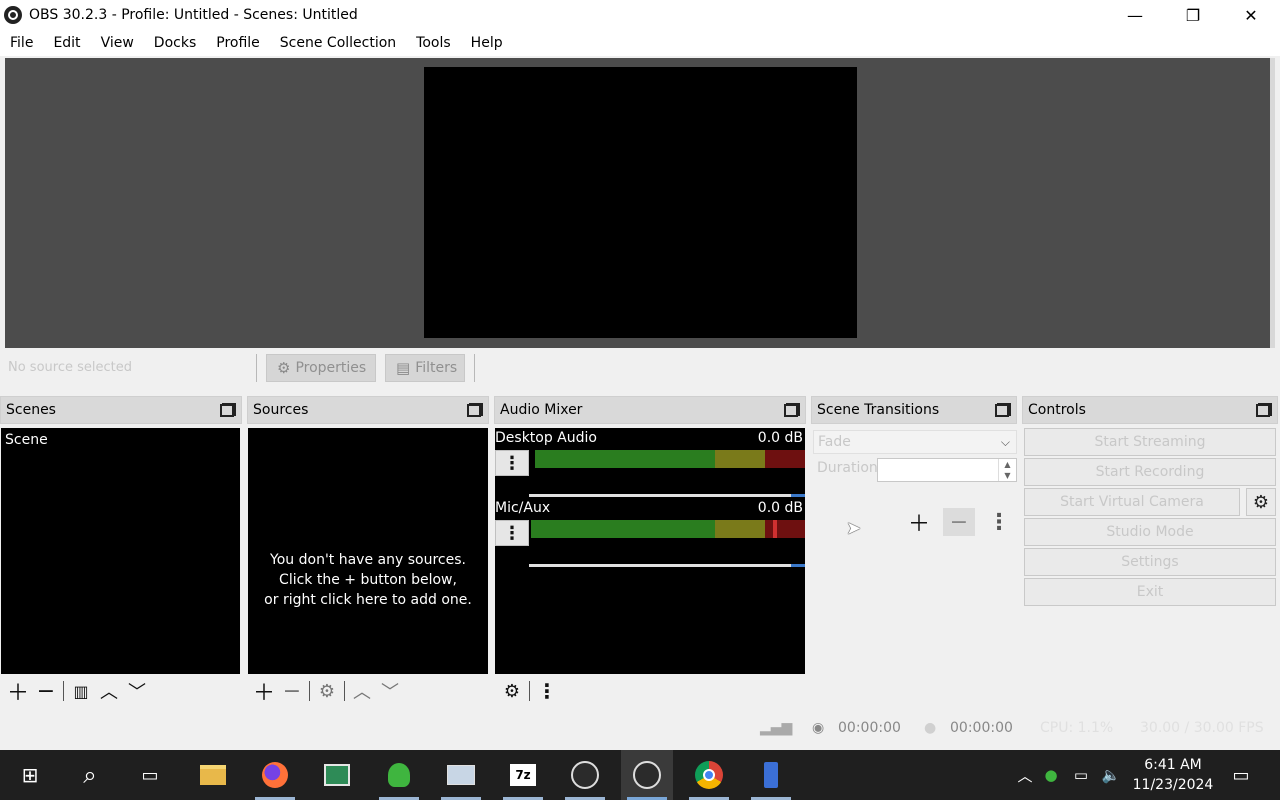 The image size is (1280, 800). I want to click on scene-filters-icon: ▥, so click(81, 691).